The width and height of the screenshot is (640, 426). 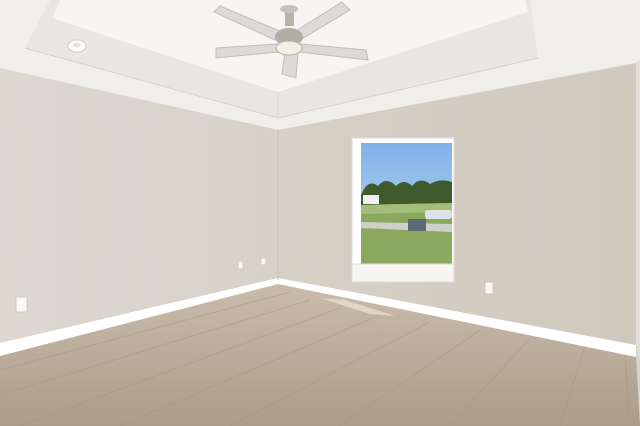 I want to click on window, so click(x=403, y=210).